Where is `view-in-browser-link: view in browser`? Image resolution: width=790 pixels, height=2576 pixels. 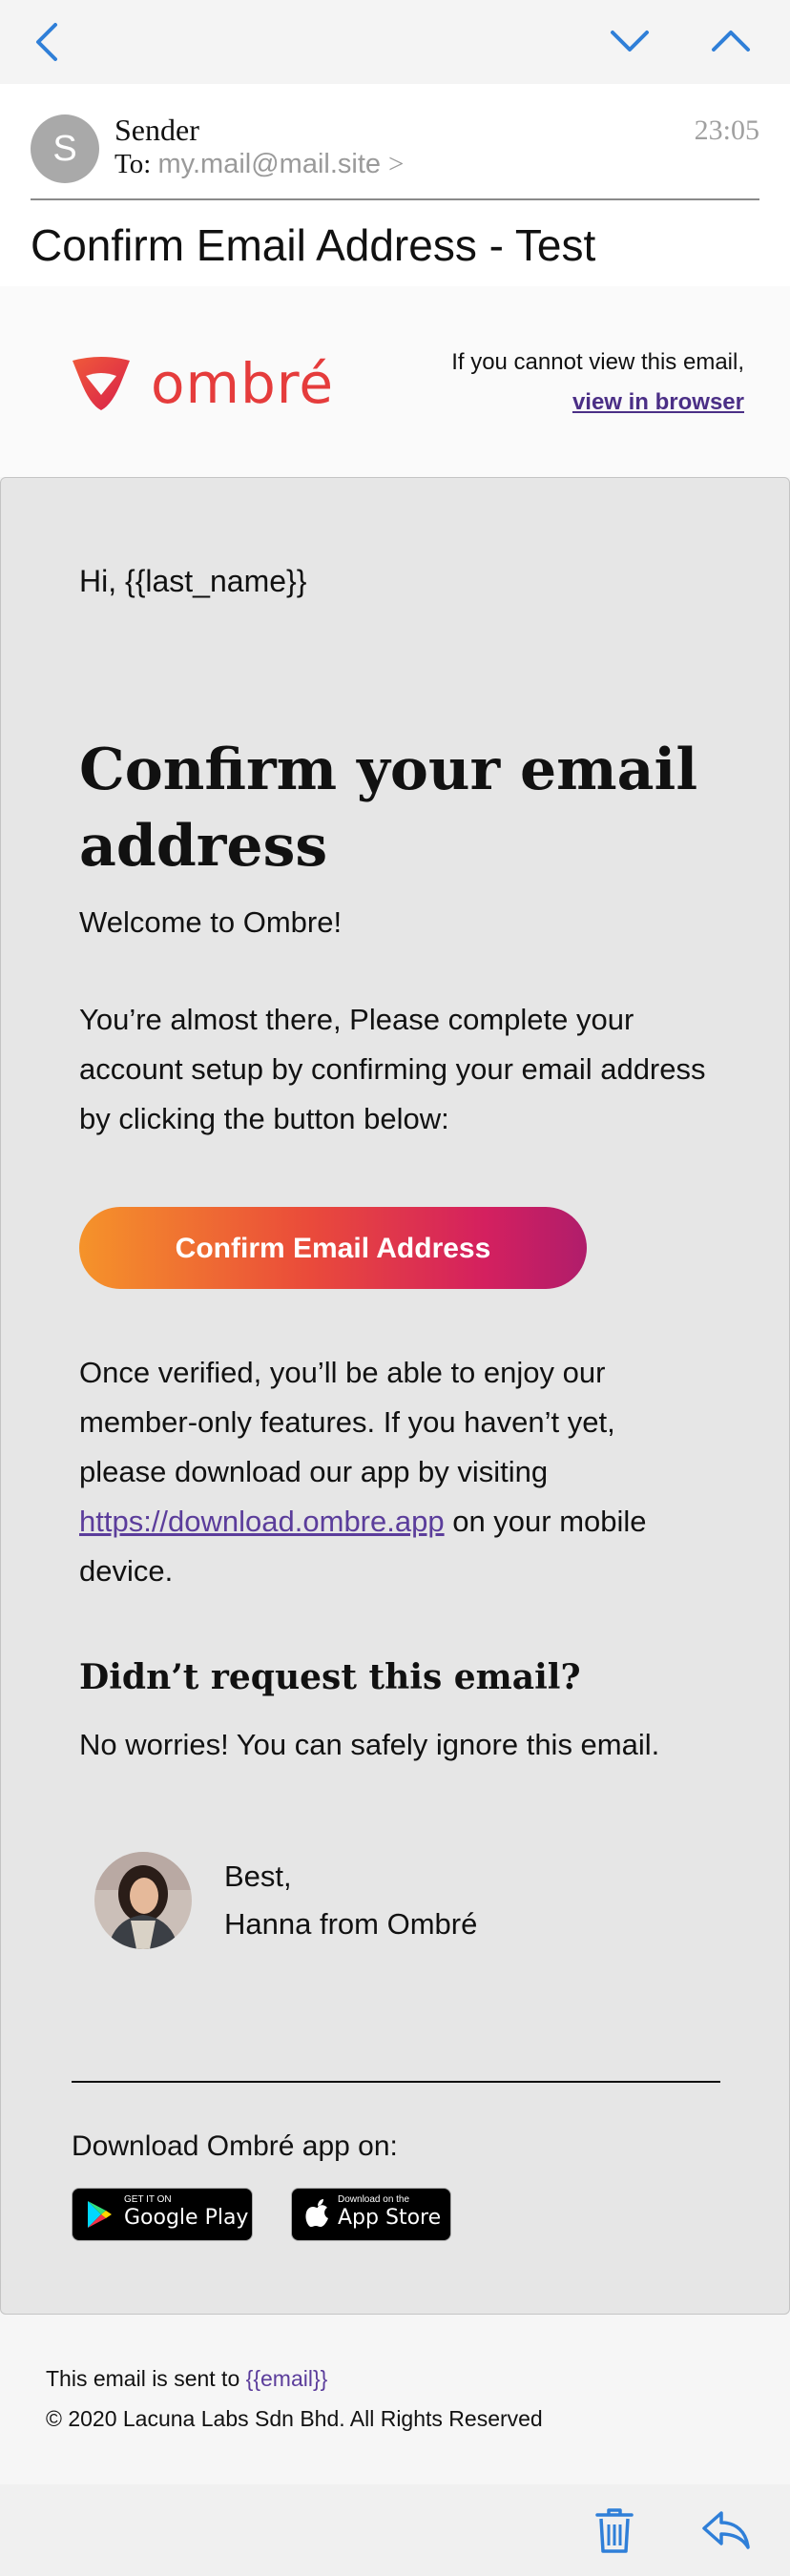 view-in-browser-link: view in browser is located at coordinates (658, 402).